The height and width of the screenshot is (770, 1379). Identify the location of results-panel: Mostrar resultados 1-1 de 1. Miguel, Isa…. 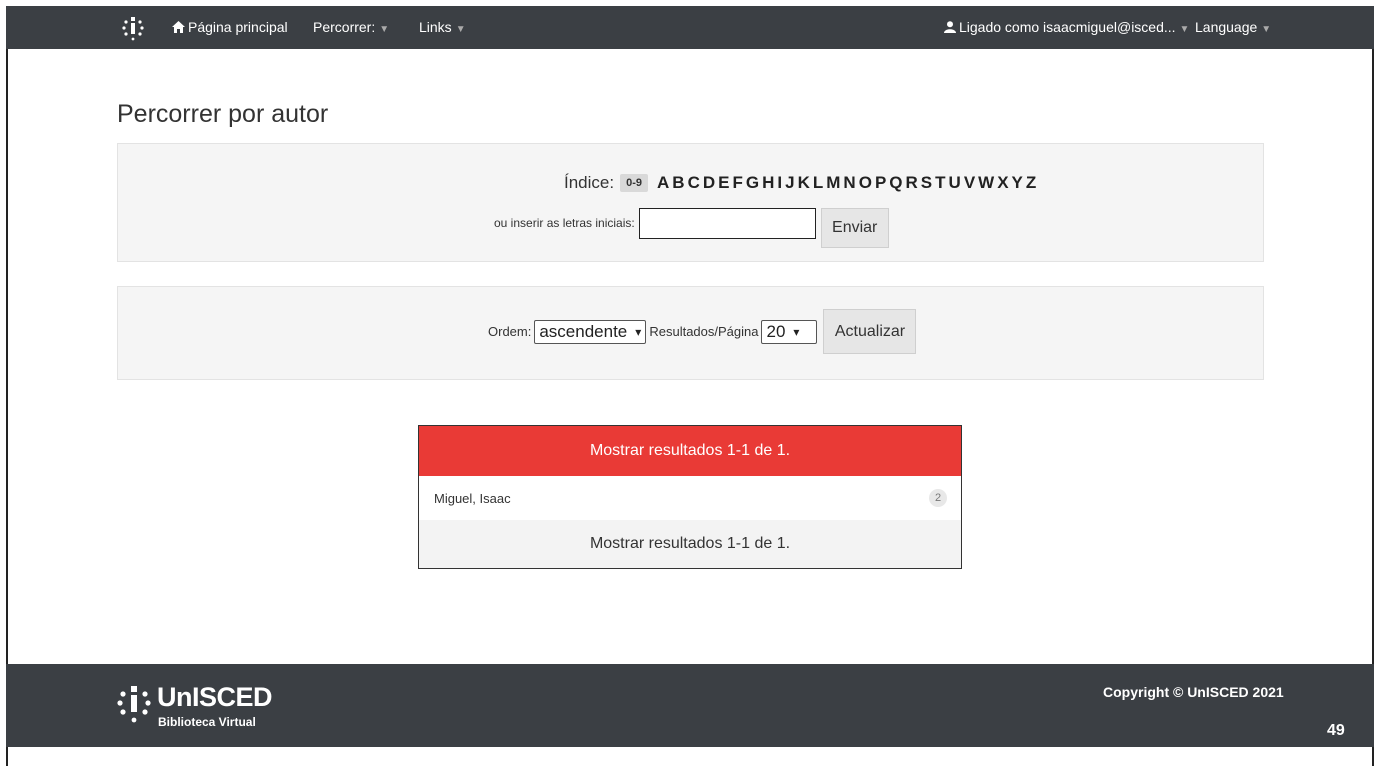
(690, 497).